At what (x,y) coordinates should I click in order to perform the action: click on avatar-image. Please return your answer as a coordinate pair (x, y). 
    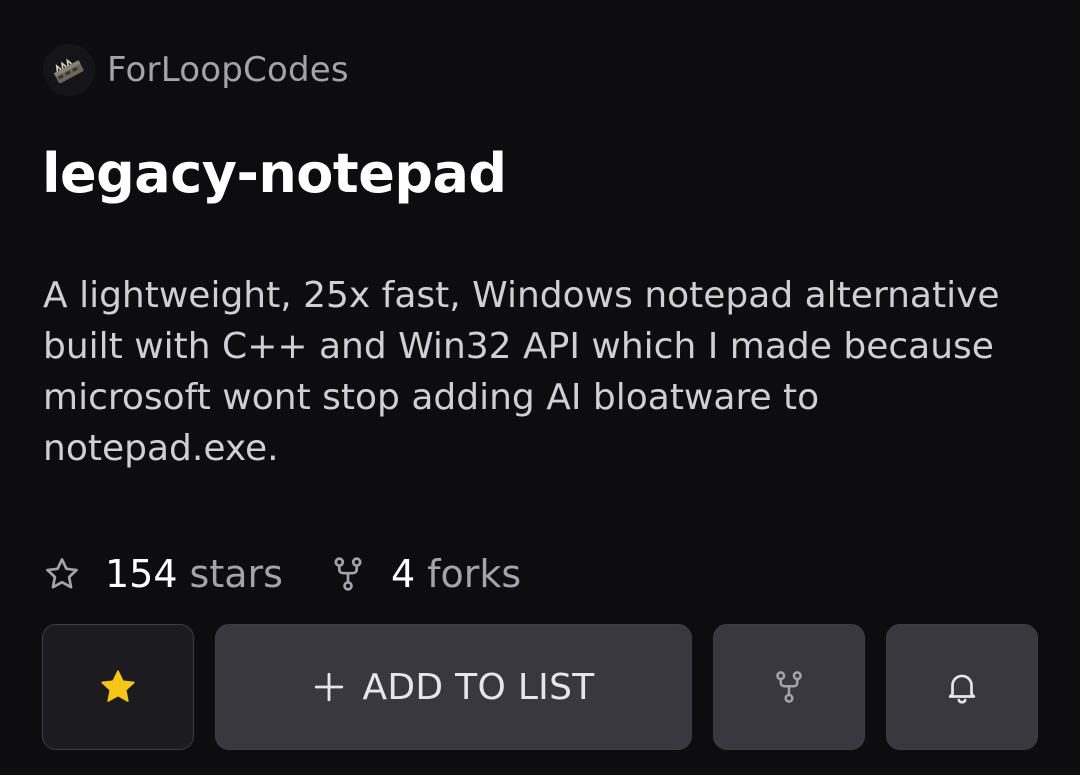
    Looking at the image, I should click on (69, 70).